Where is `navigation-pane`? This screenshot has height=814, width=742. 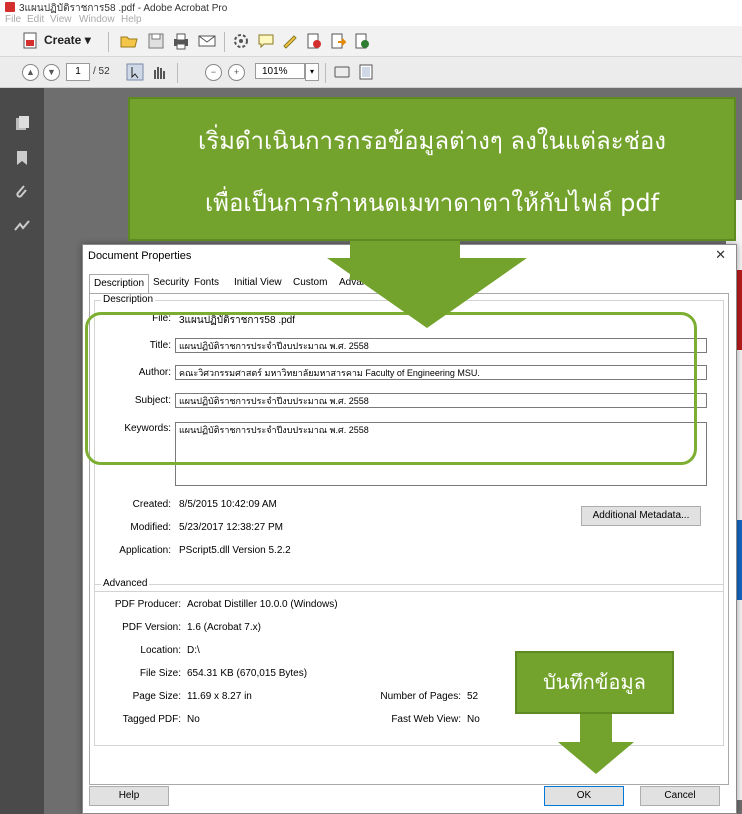
navigation-pane is located at coordinates (22, 451).